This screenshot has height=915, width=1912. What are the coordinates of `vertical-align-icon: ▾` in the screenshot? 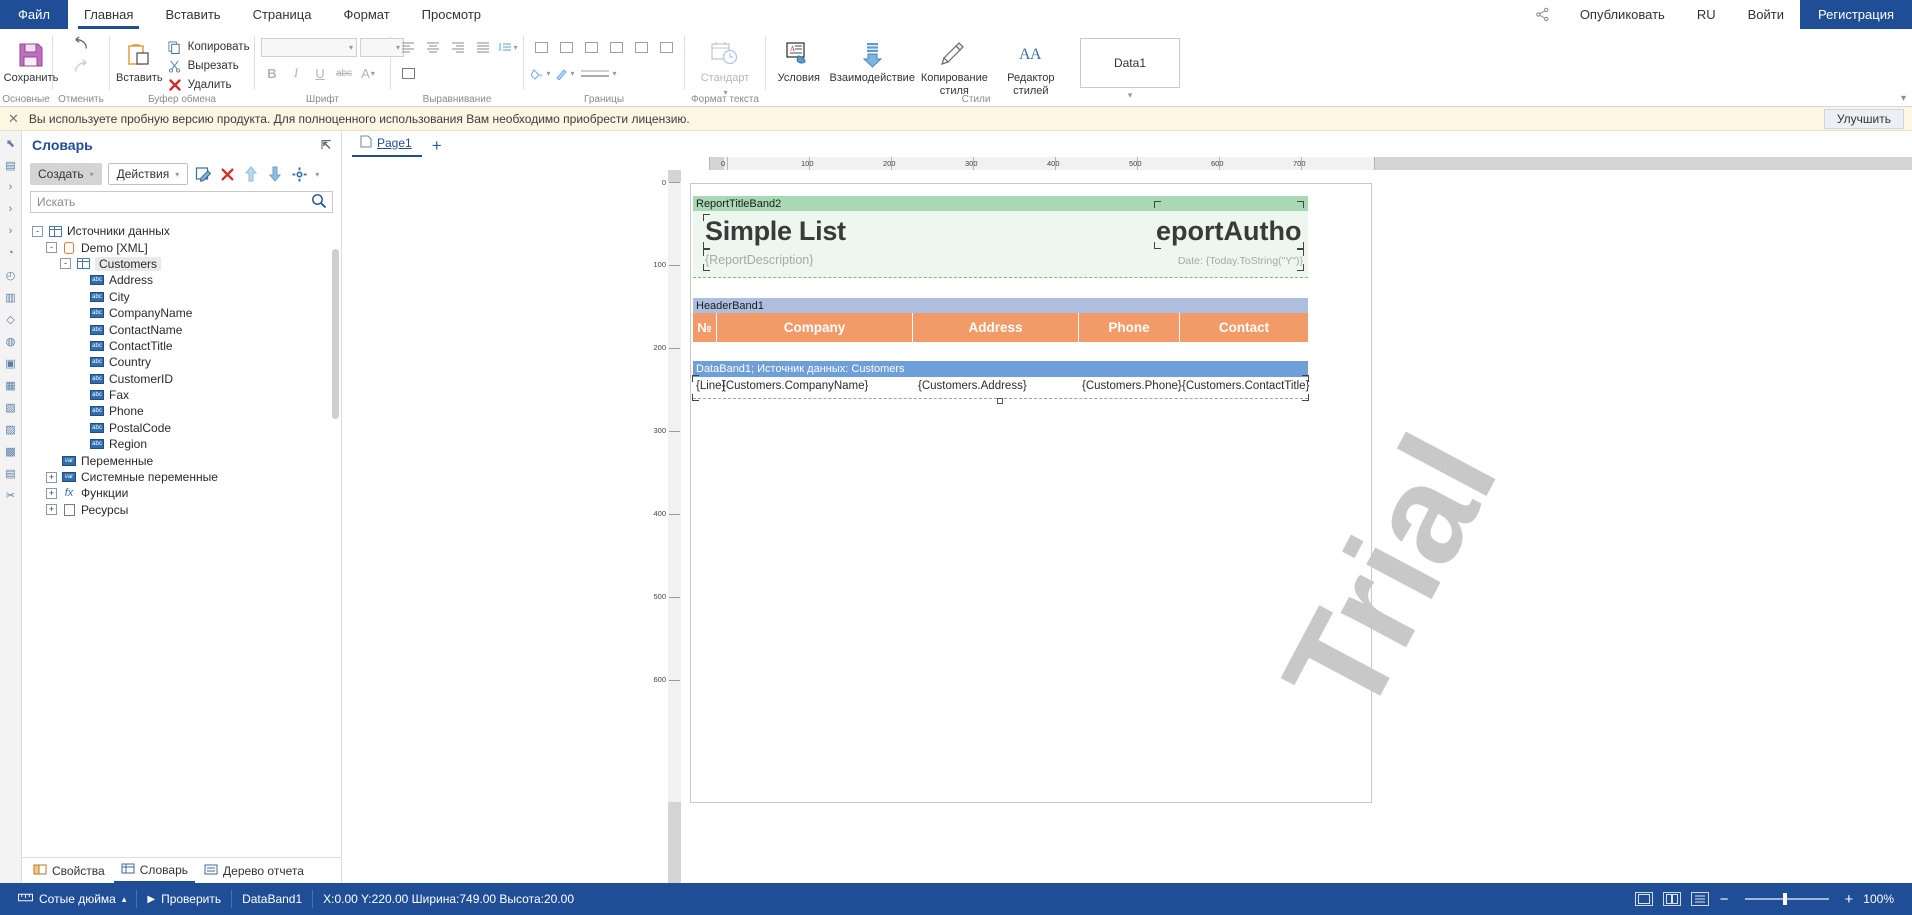 It's located at (508, 47).